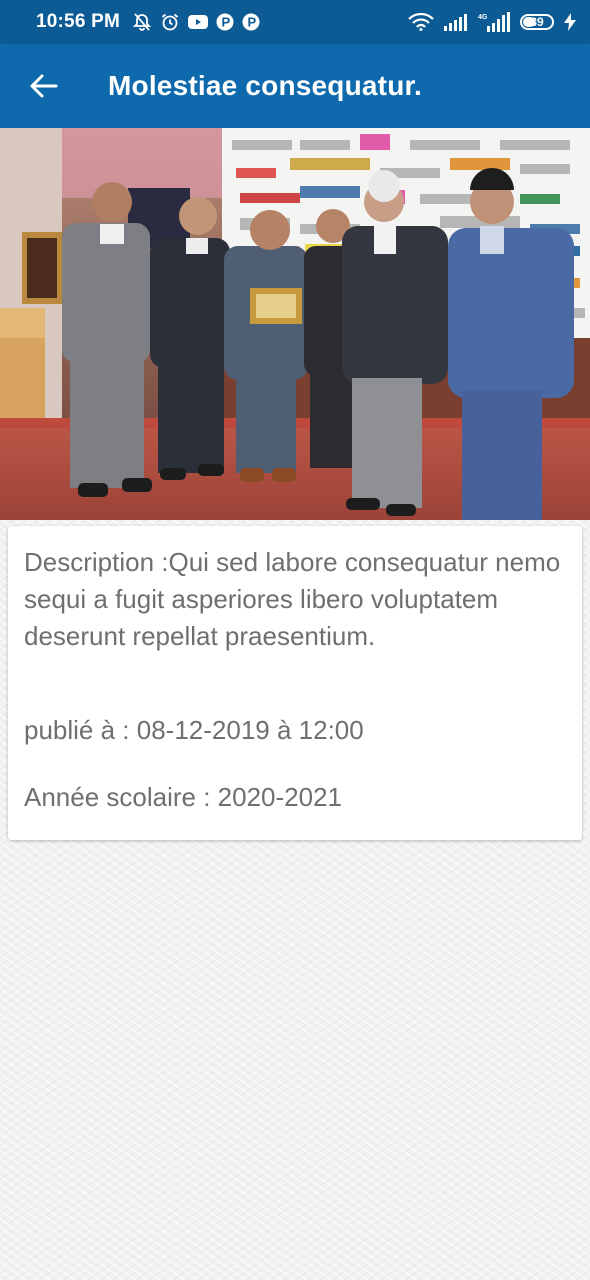  Describe the element at coordinates (421, 22) in the screenshot. I see `wifi-icon` at that location.